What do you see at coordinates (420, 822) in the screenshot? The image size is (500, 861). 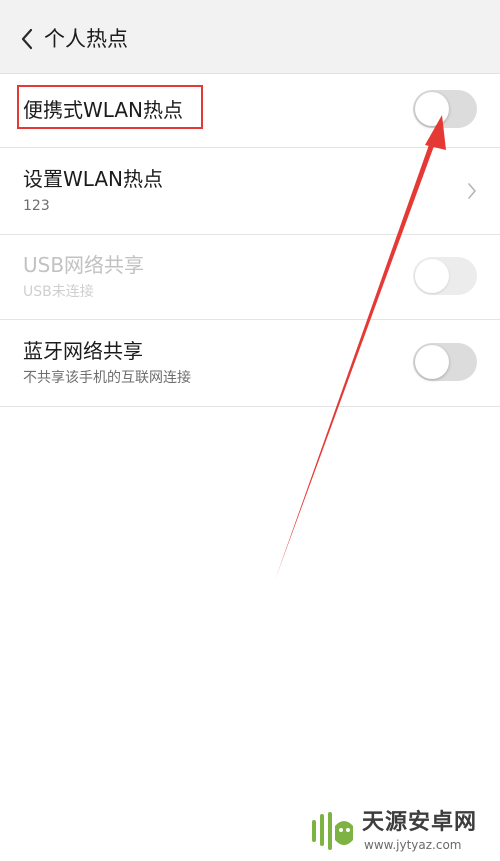 I see `watermark-site-name: 天源安卓网` at bounding box center [420, 822].